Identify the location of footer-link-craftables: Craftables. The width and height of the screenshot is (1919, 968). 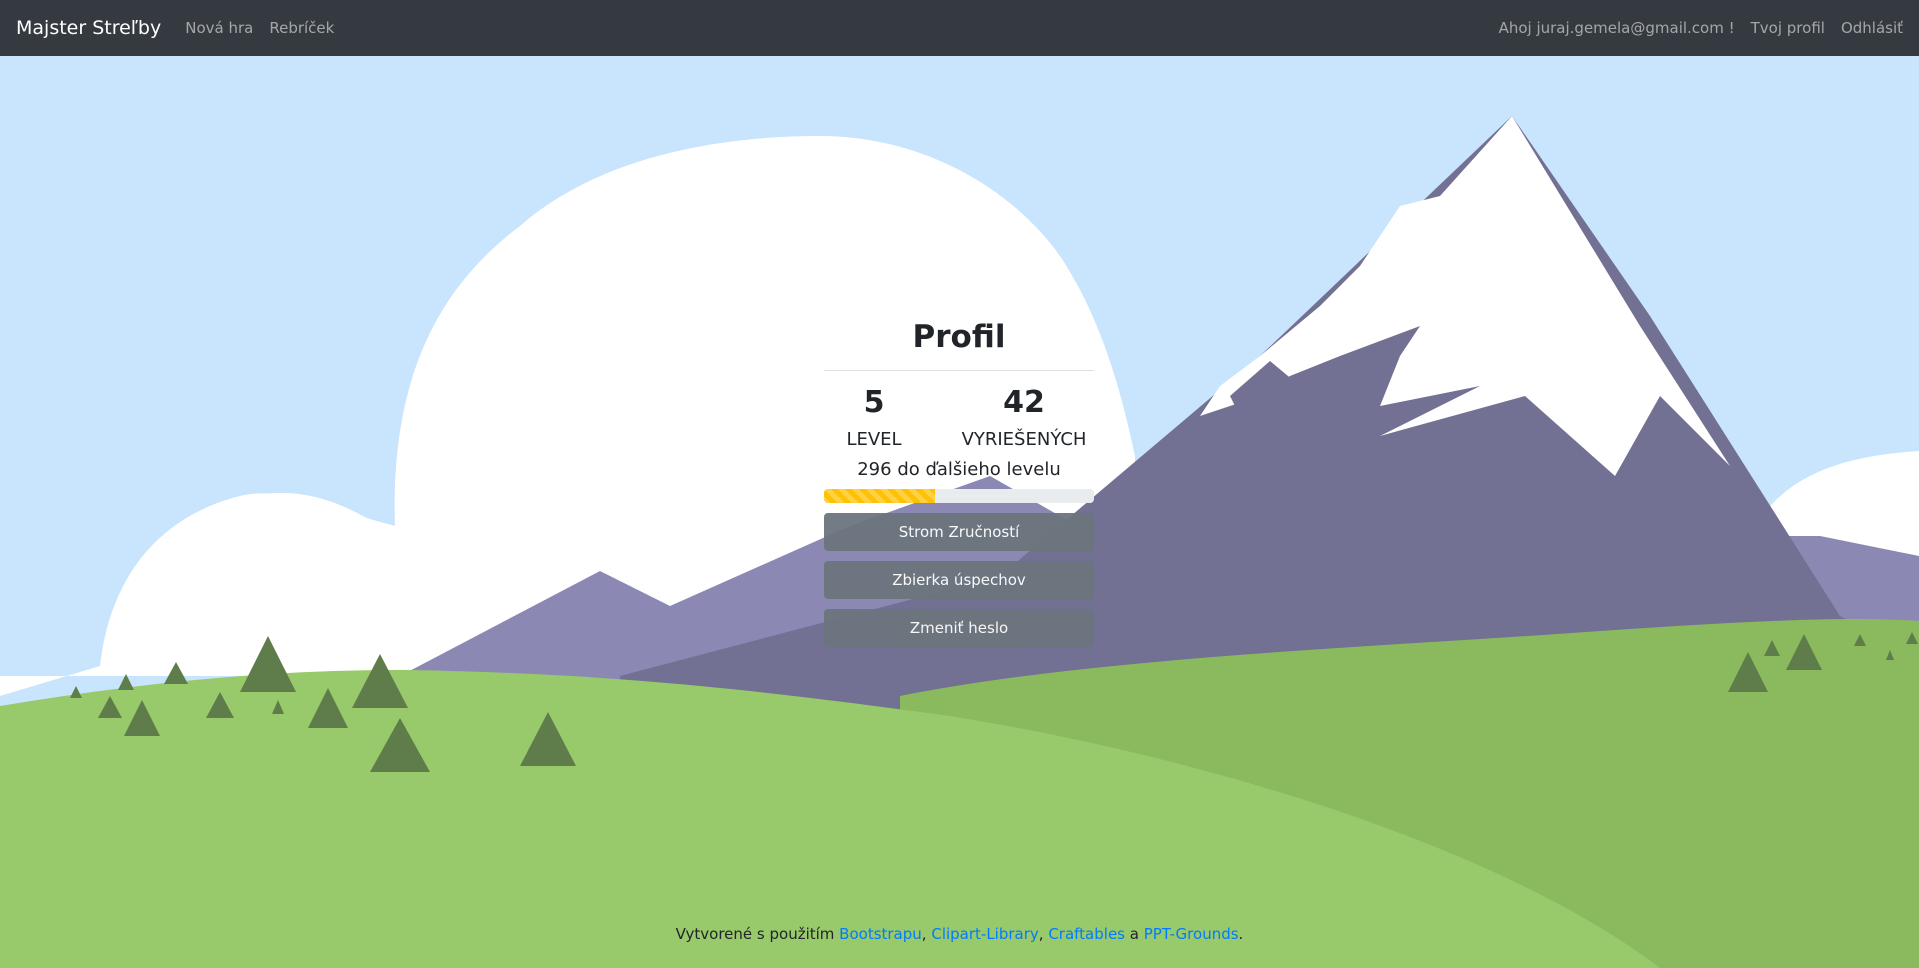
(1086, 934).